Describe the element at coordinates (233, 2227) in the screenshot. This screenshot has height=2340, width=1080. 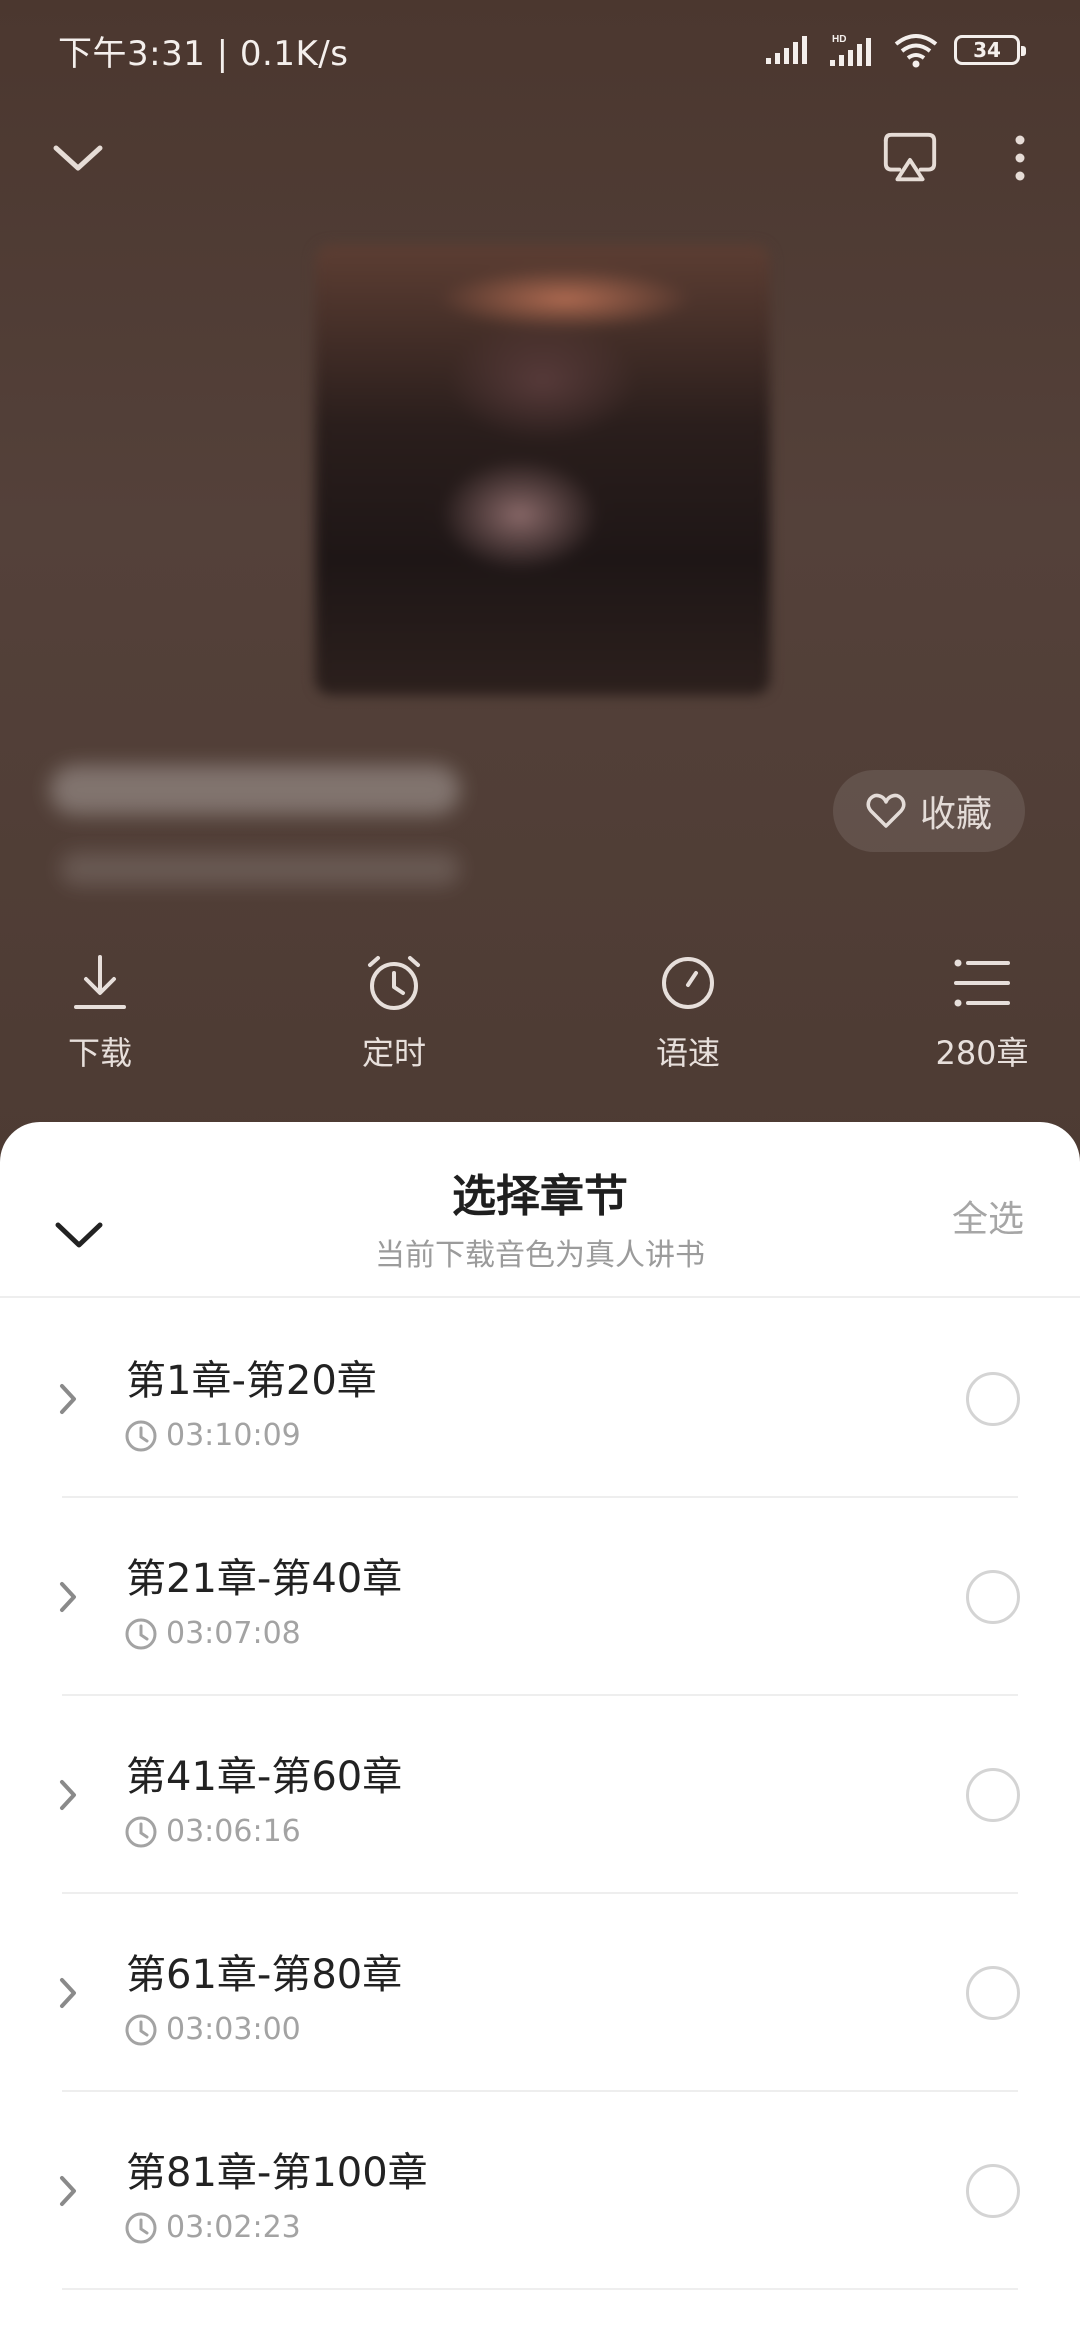
I see `duration-text: 03:02:23` at that location.